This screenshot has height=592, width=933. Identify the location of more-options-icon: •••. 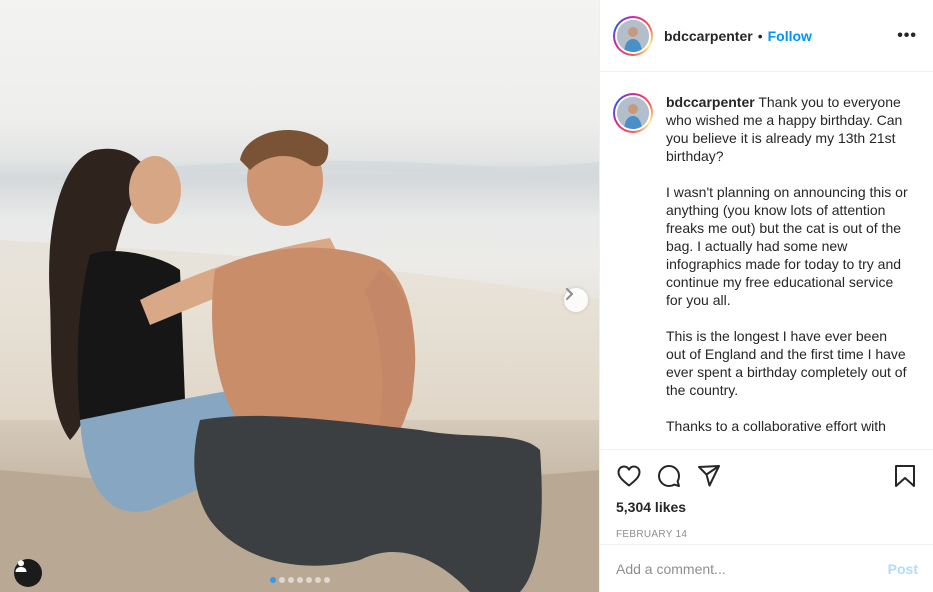
(907, 36).